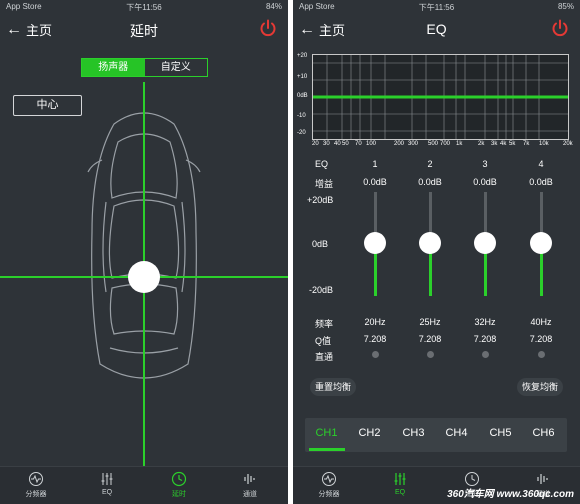 This screenshot has width=580, height=504. Describe the element at coordinates (302, 77) in the screenshot. I see `graph-ylabel: +10` at that location.